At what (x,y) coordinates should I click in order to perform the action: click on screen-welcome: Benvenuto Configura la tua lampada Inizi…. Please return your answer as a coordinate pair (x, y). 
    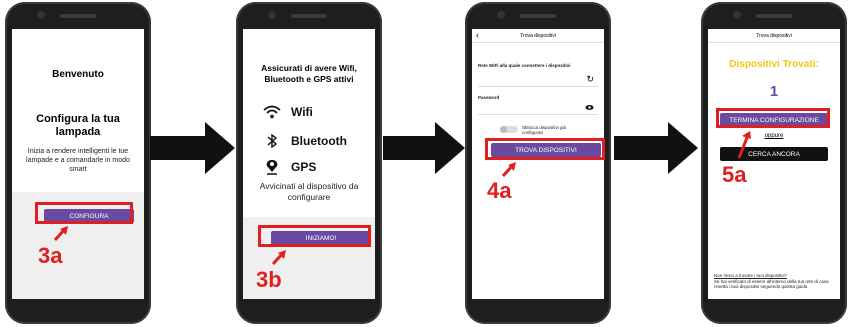
    Looking at the image, I should click on (78, 164).